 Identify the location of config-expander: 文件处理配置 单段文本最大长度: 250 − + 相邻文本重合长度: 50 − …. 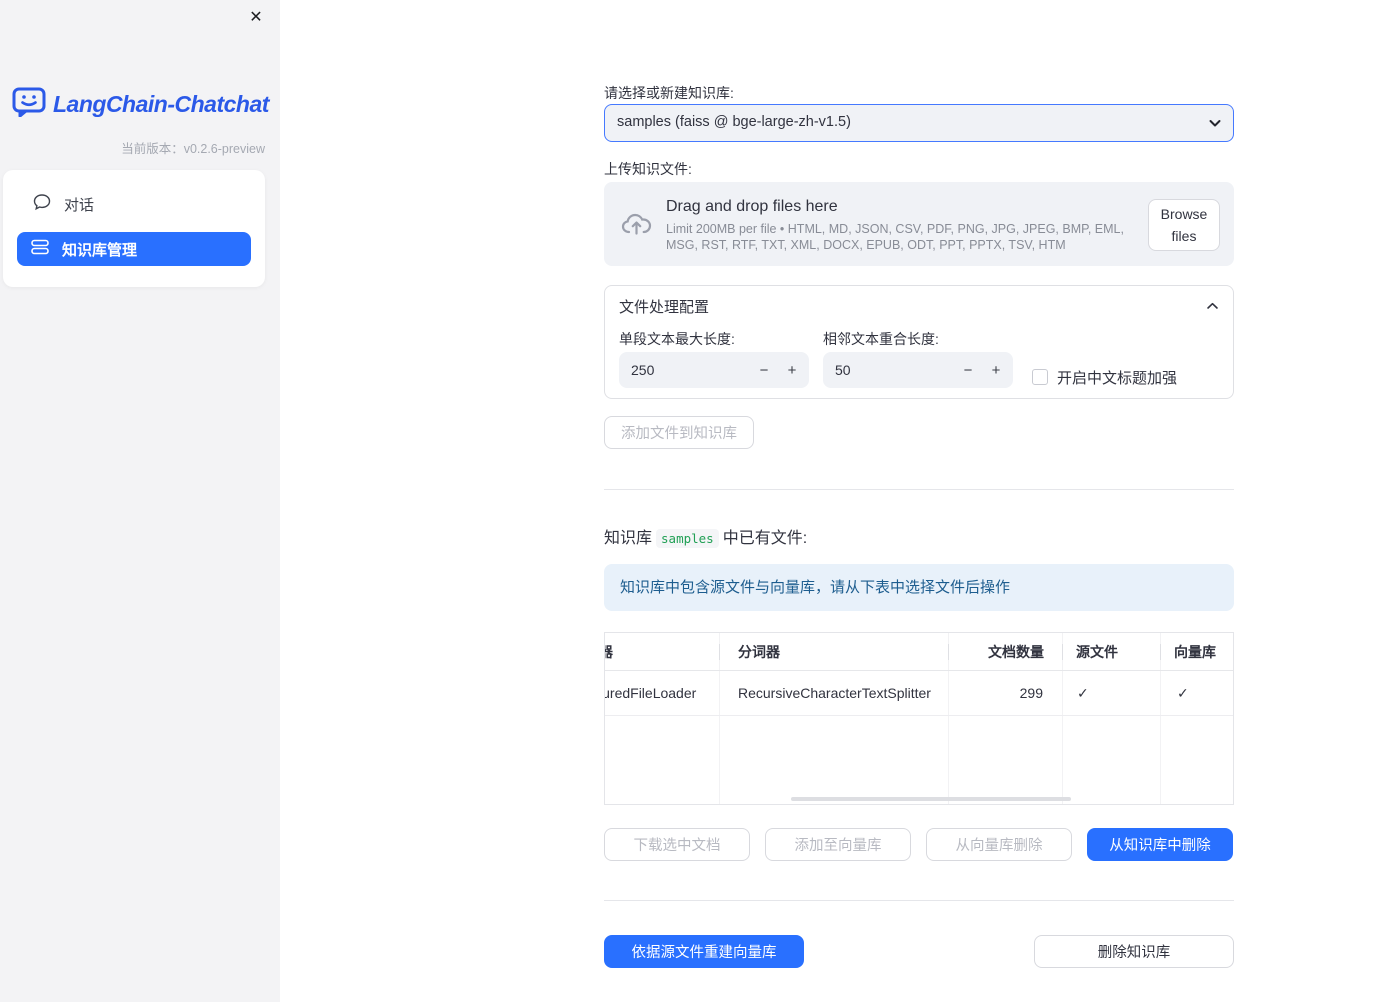
(919, 342).